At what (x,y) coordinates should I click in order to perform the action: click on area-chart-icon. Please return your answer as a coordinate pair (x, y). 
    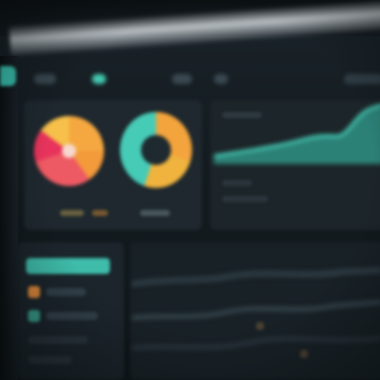
    Looking at the image, I should click on (297, 134).